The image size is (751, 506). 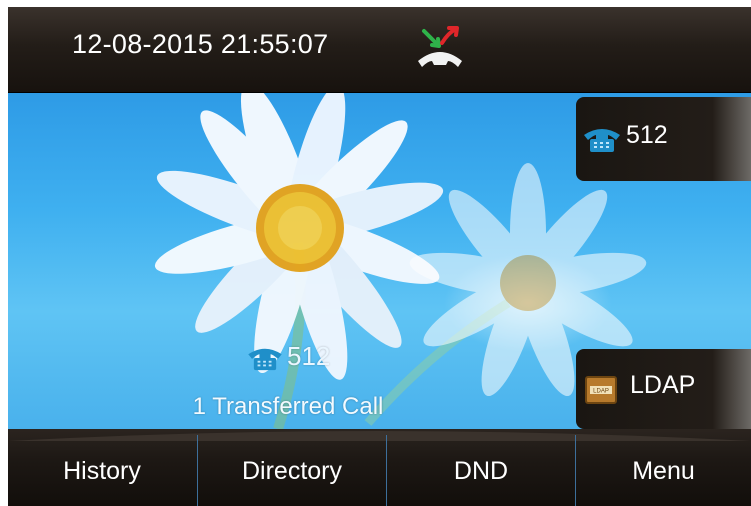 I want to click on menu-softkey-label: Menu, so click(x=663, y=471).